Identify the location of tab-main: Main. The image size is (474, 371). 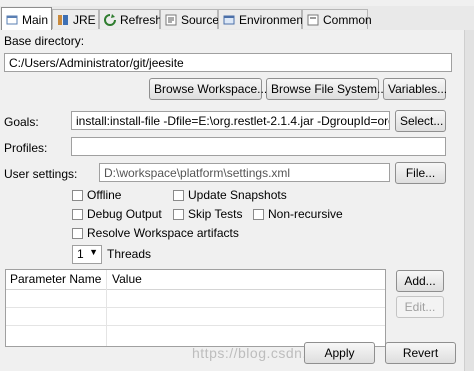
(26, 19).